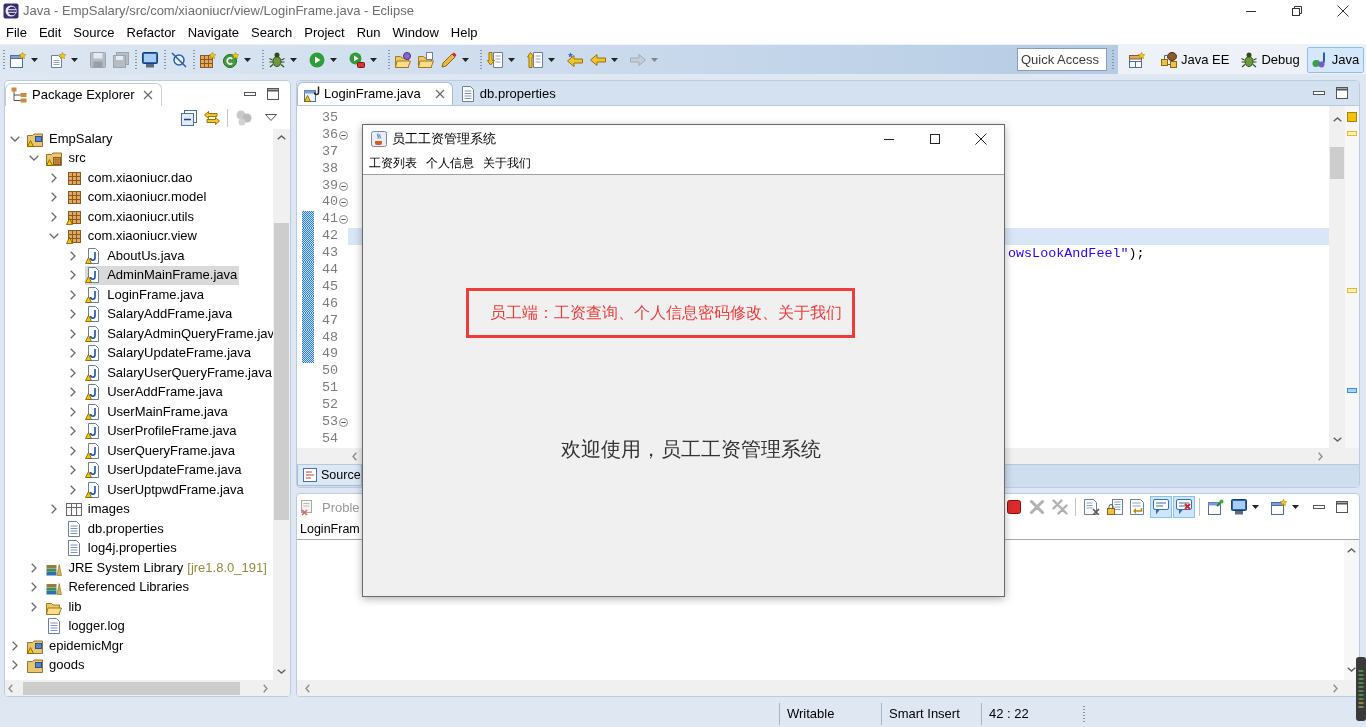  What do you see at coordinates (574, 59) in the screenshot?
I see `star-arrow-icon` at bounding box center [574, 59].